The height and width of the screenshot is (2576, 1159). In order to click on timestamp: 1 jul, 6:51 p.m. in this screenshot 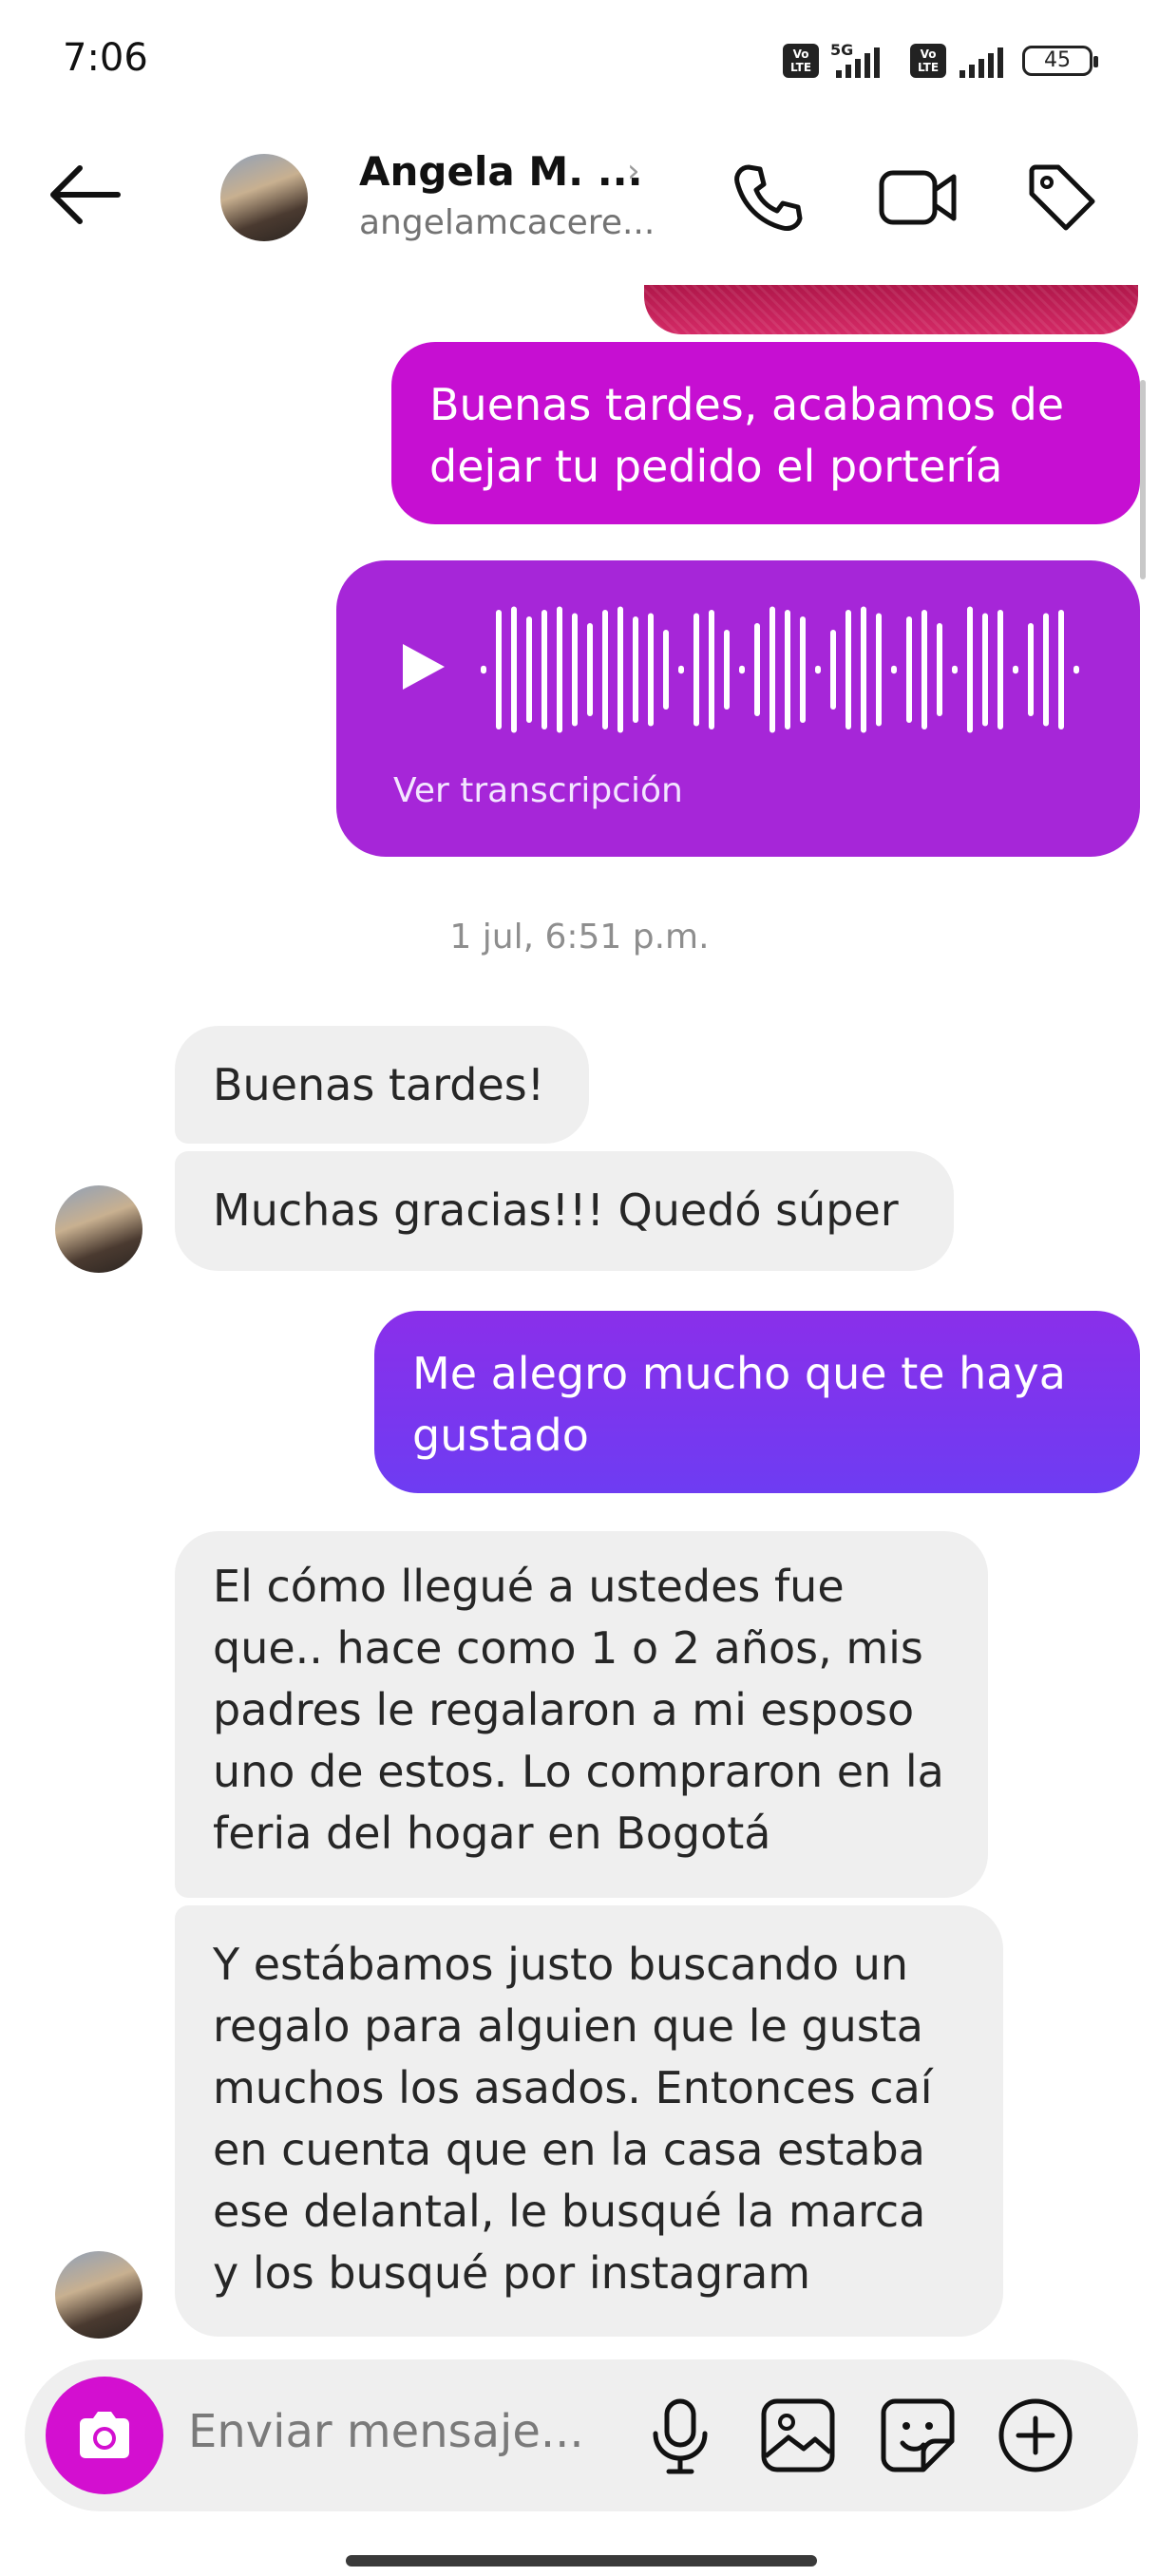, I will do `click(579, 937)`.